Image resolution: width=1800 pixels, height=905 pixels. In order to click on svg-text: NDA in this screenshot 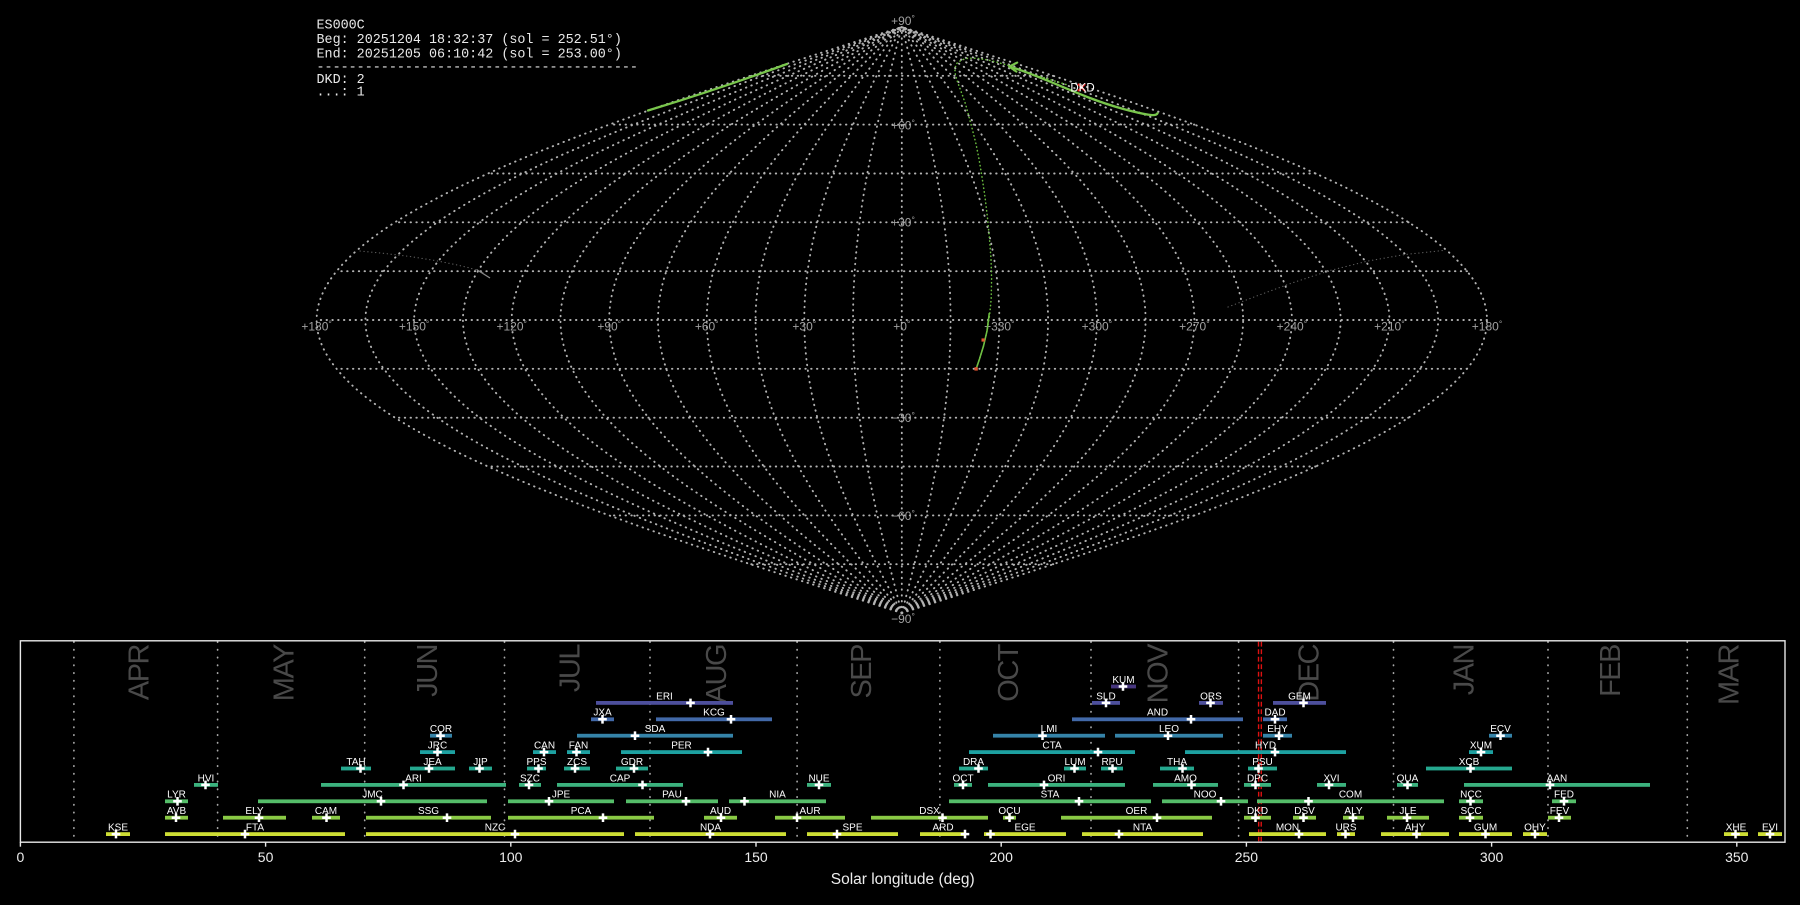, I will do `click(710, 828)`.